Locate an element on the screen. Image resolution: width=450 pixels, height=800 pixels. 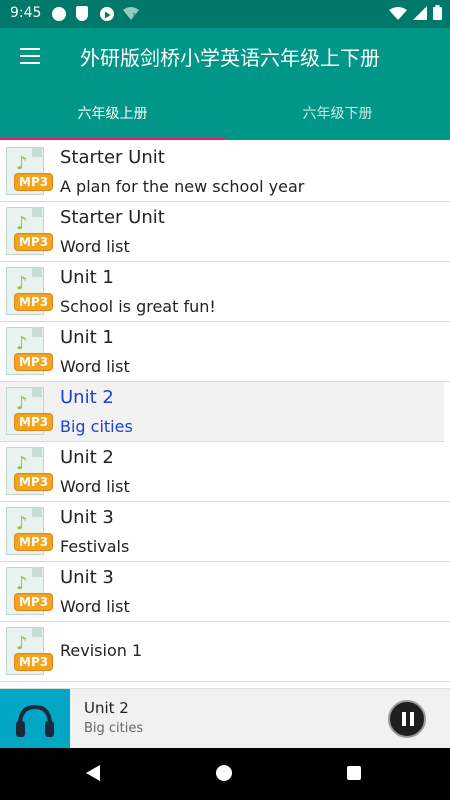
status-bar: 9:45 ? is located at coordinates (225, 14).